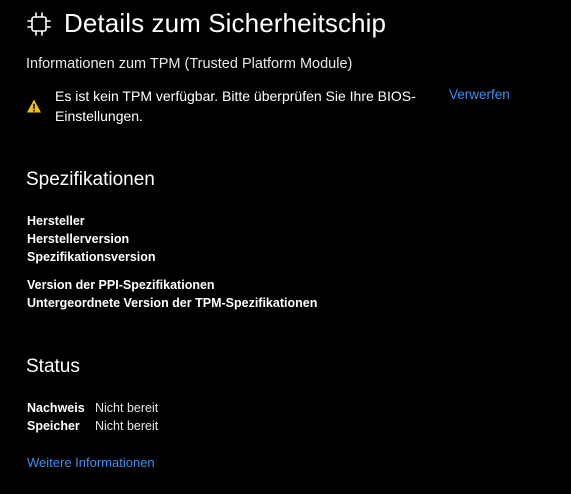  Describe the element at coordinates (56, 408) in the screenshot. I see `status-label: Nachweis` at that location.